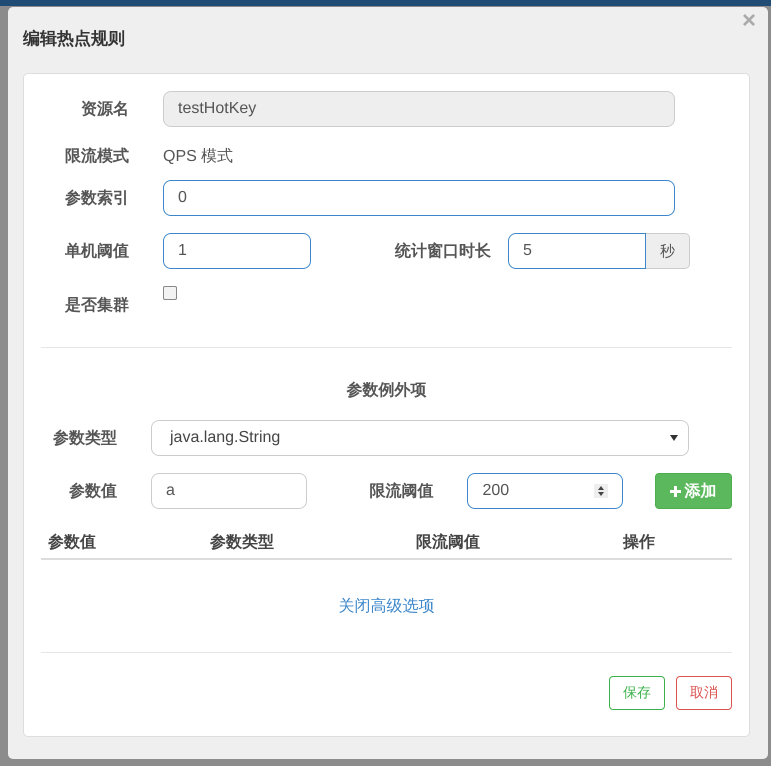  I want to click on limit-input: 200, so click(545, 491).